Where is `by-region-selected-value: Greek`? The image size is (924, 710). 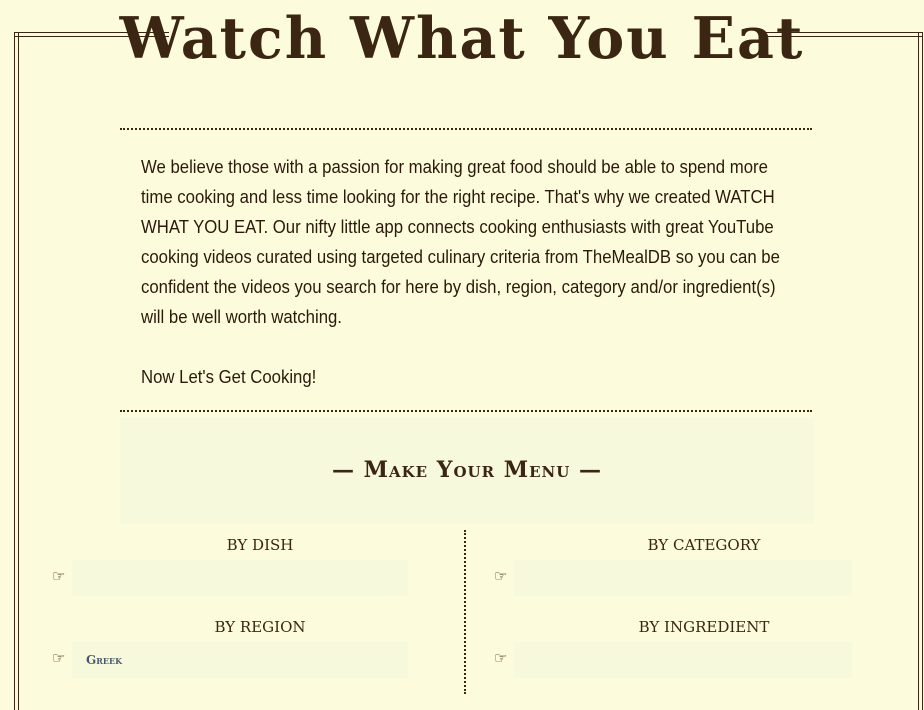
by-region-selected-value: Greek is located at coordinates (104, 660).